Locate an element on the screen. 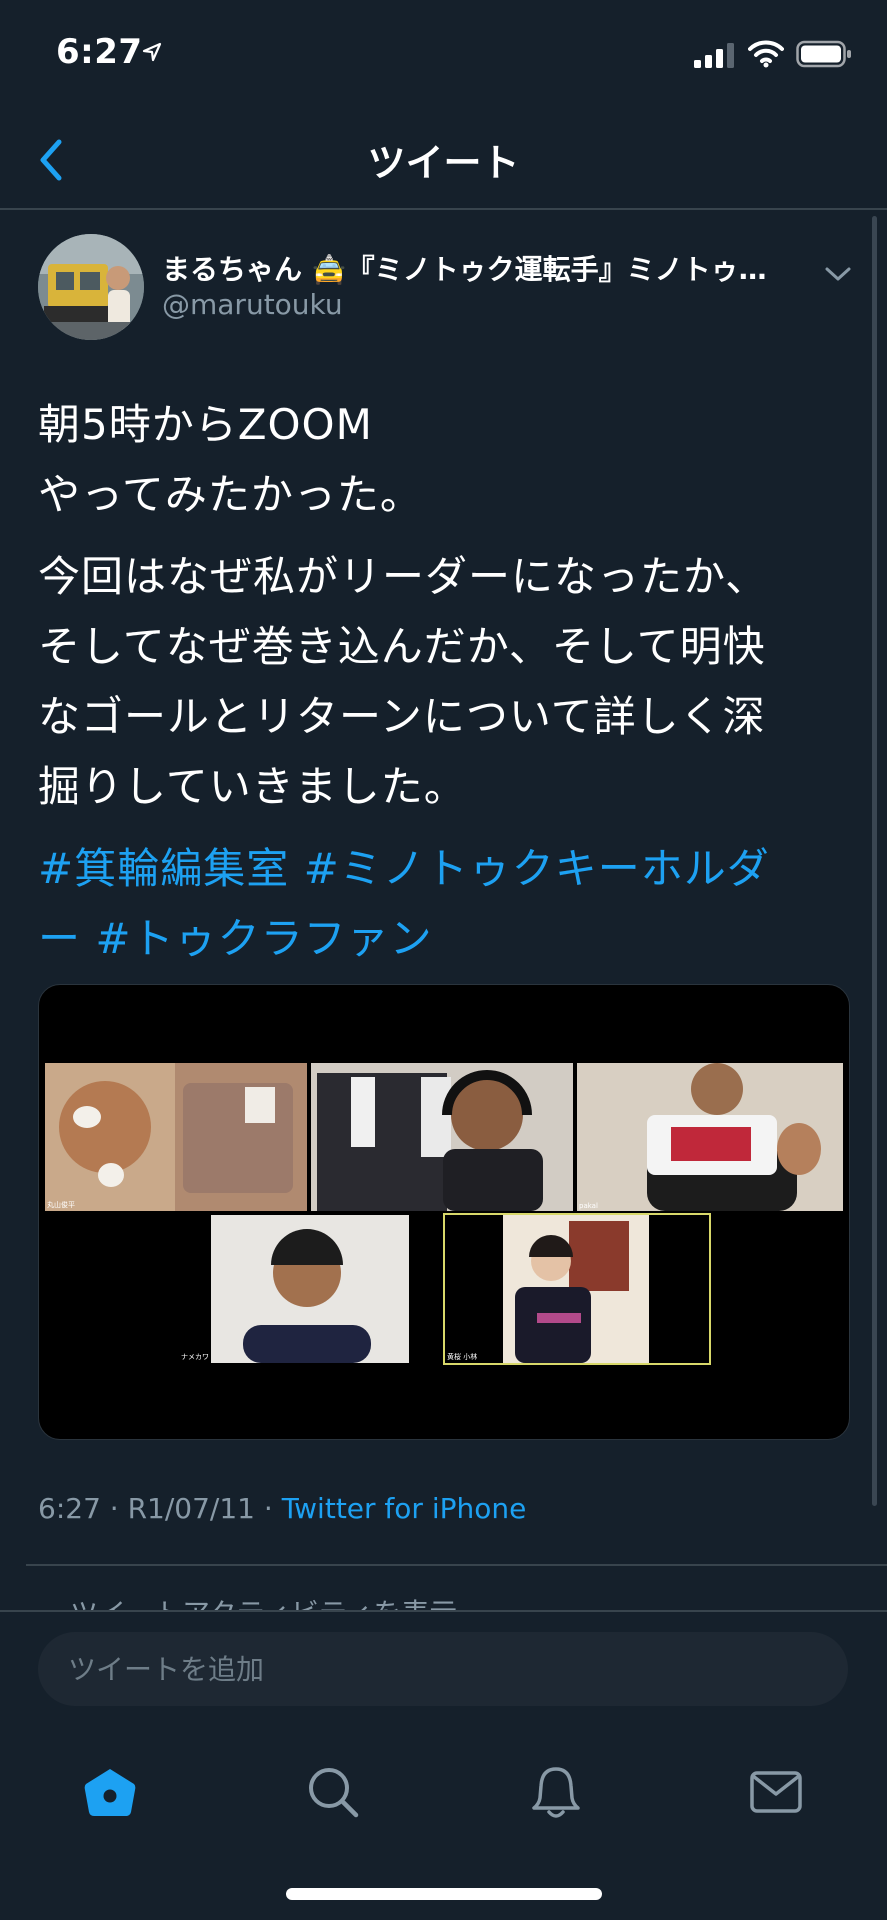  page-title: ツイート is located at coordinates (443, 163).